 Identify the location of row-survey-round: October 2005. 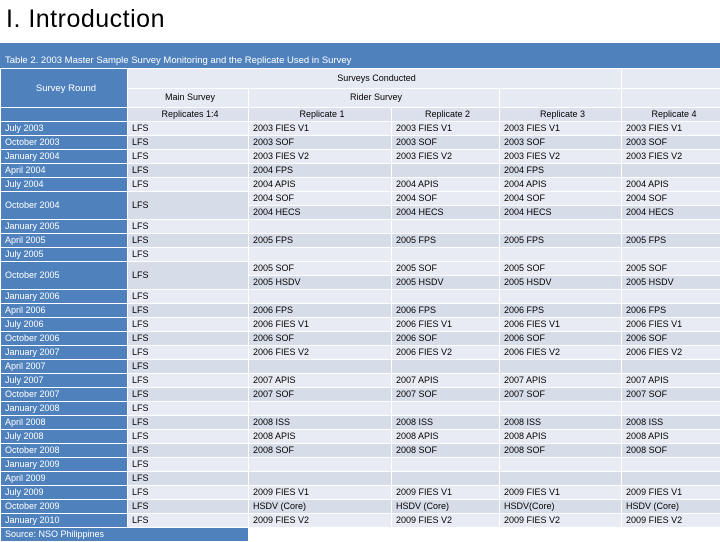
(64, 275).